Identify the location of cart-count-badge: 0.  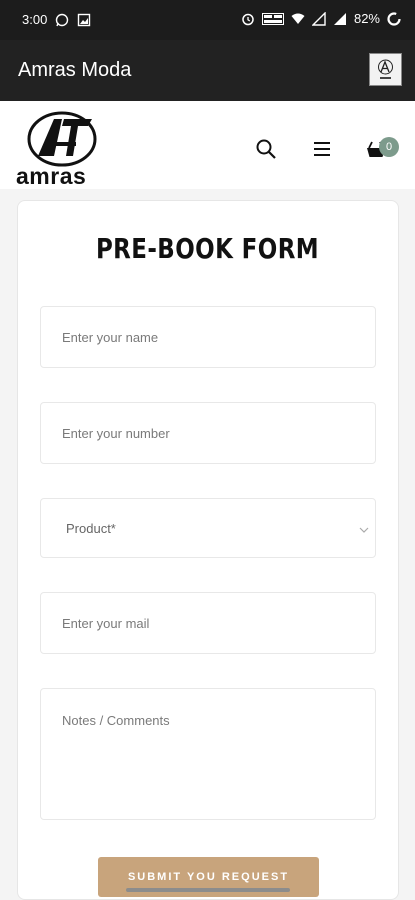
(389, 147).